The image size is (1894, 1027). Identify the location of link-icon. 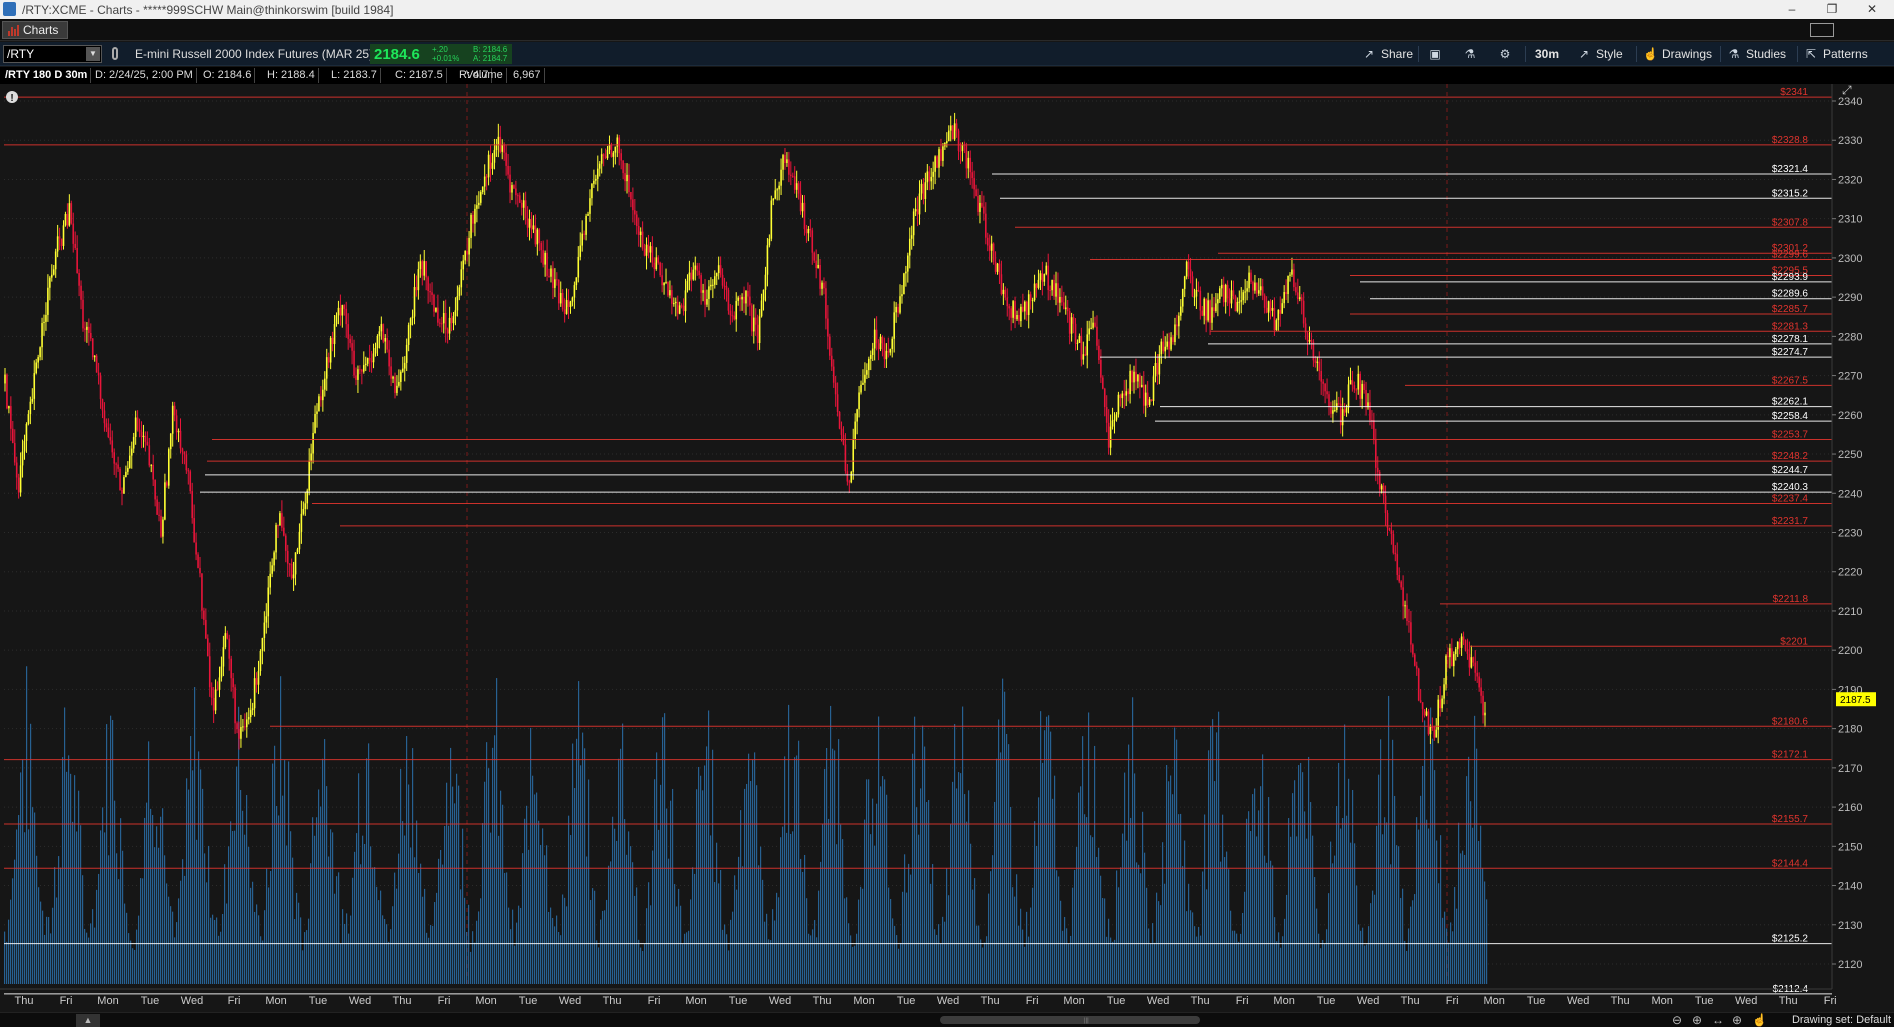
(115, 53).